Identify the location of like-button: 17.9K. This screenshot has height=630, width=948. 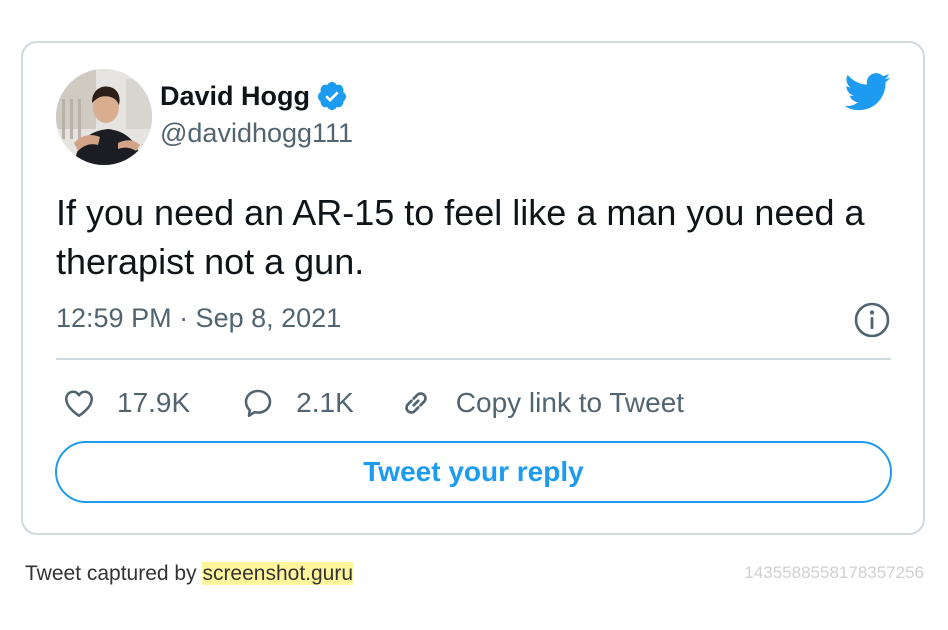
(125, 403).